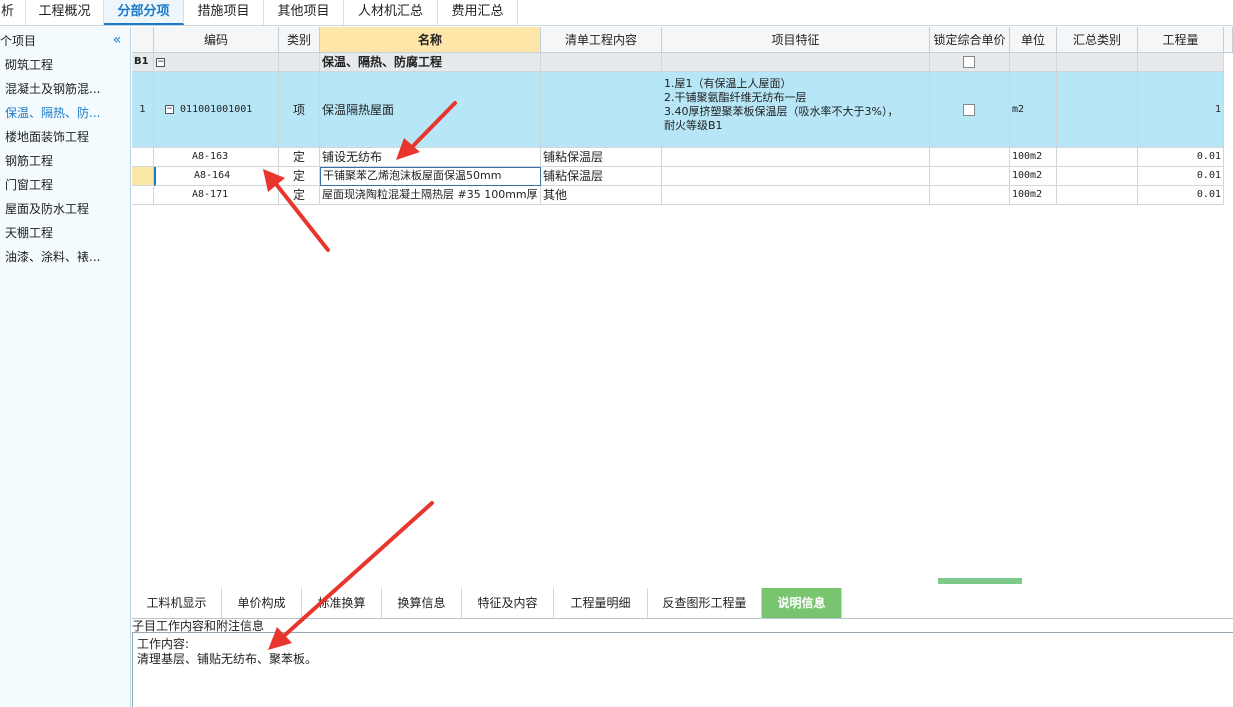 This screenshot has width=1233, height=707. What do you see at coordinates (1181, 62) in the screenshot?
I see `group-qty-cell` at bounding box center [1181, 62].